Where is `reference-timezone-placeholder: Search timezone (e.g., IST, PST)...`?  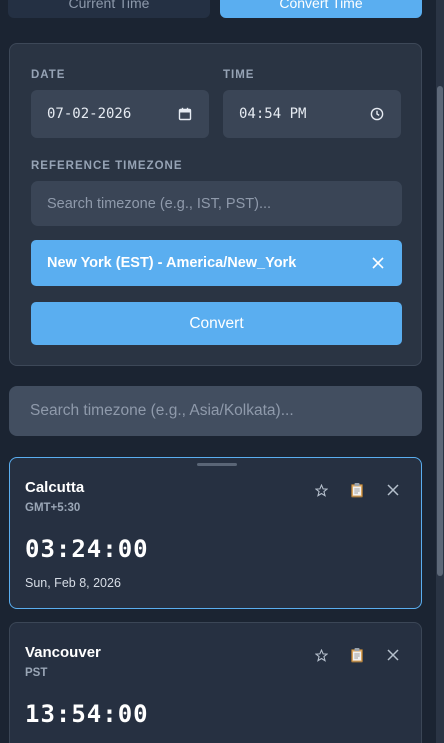 reference-timezone-placeholder: Search timezone (e.g., IST, PST)... is located at coordinates (159, 203).